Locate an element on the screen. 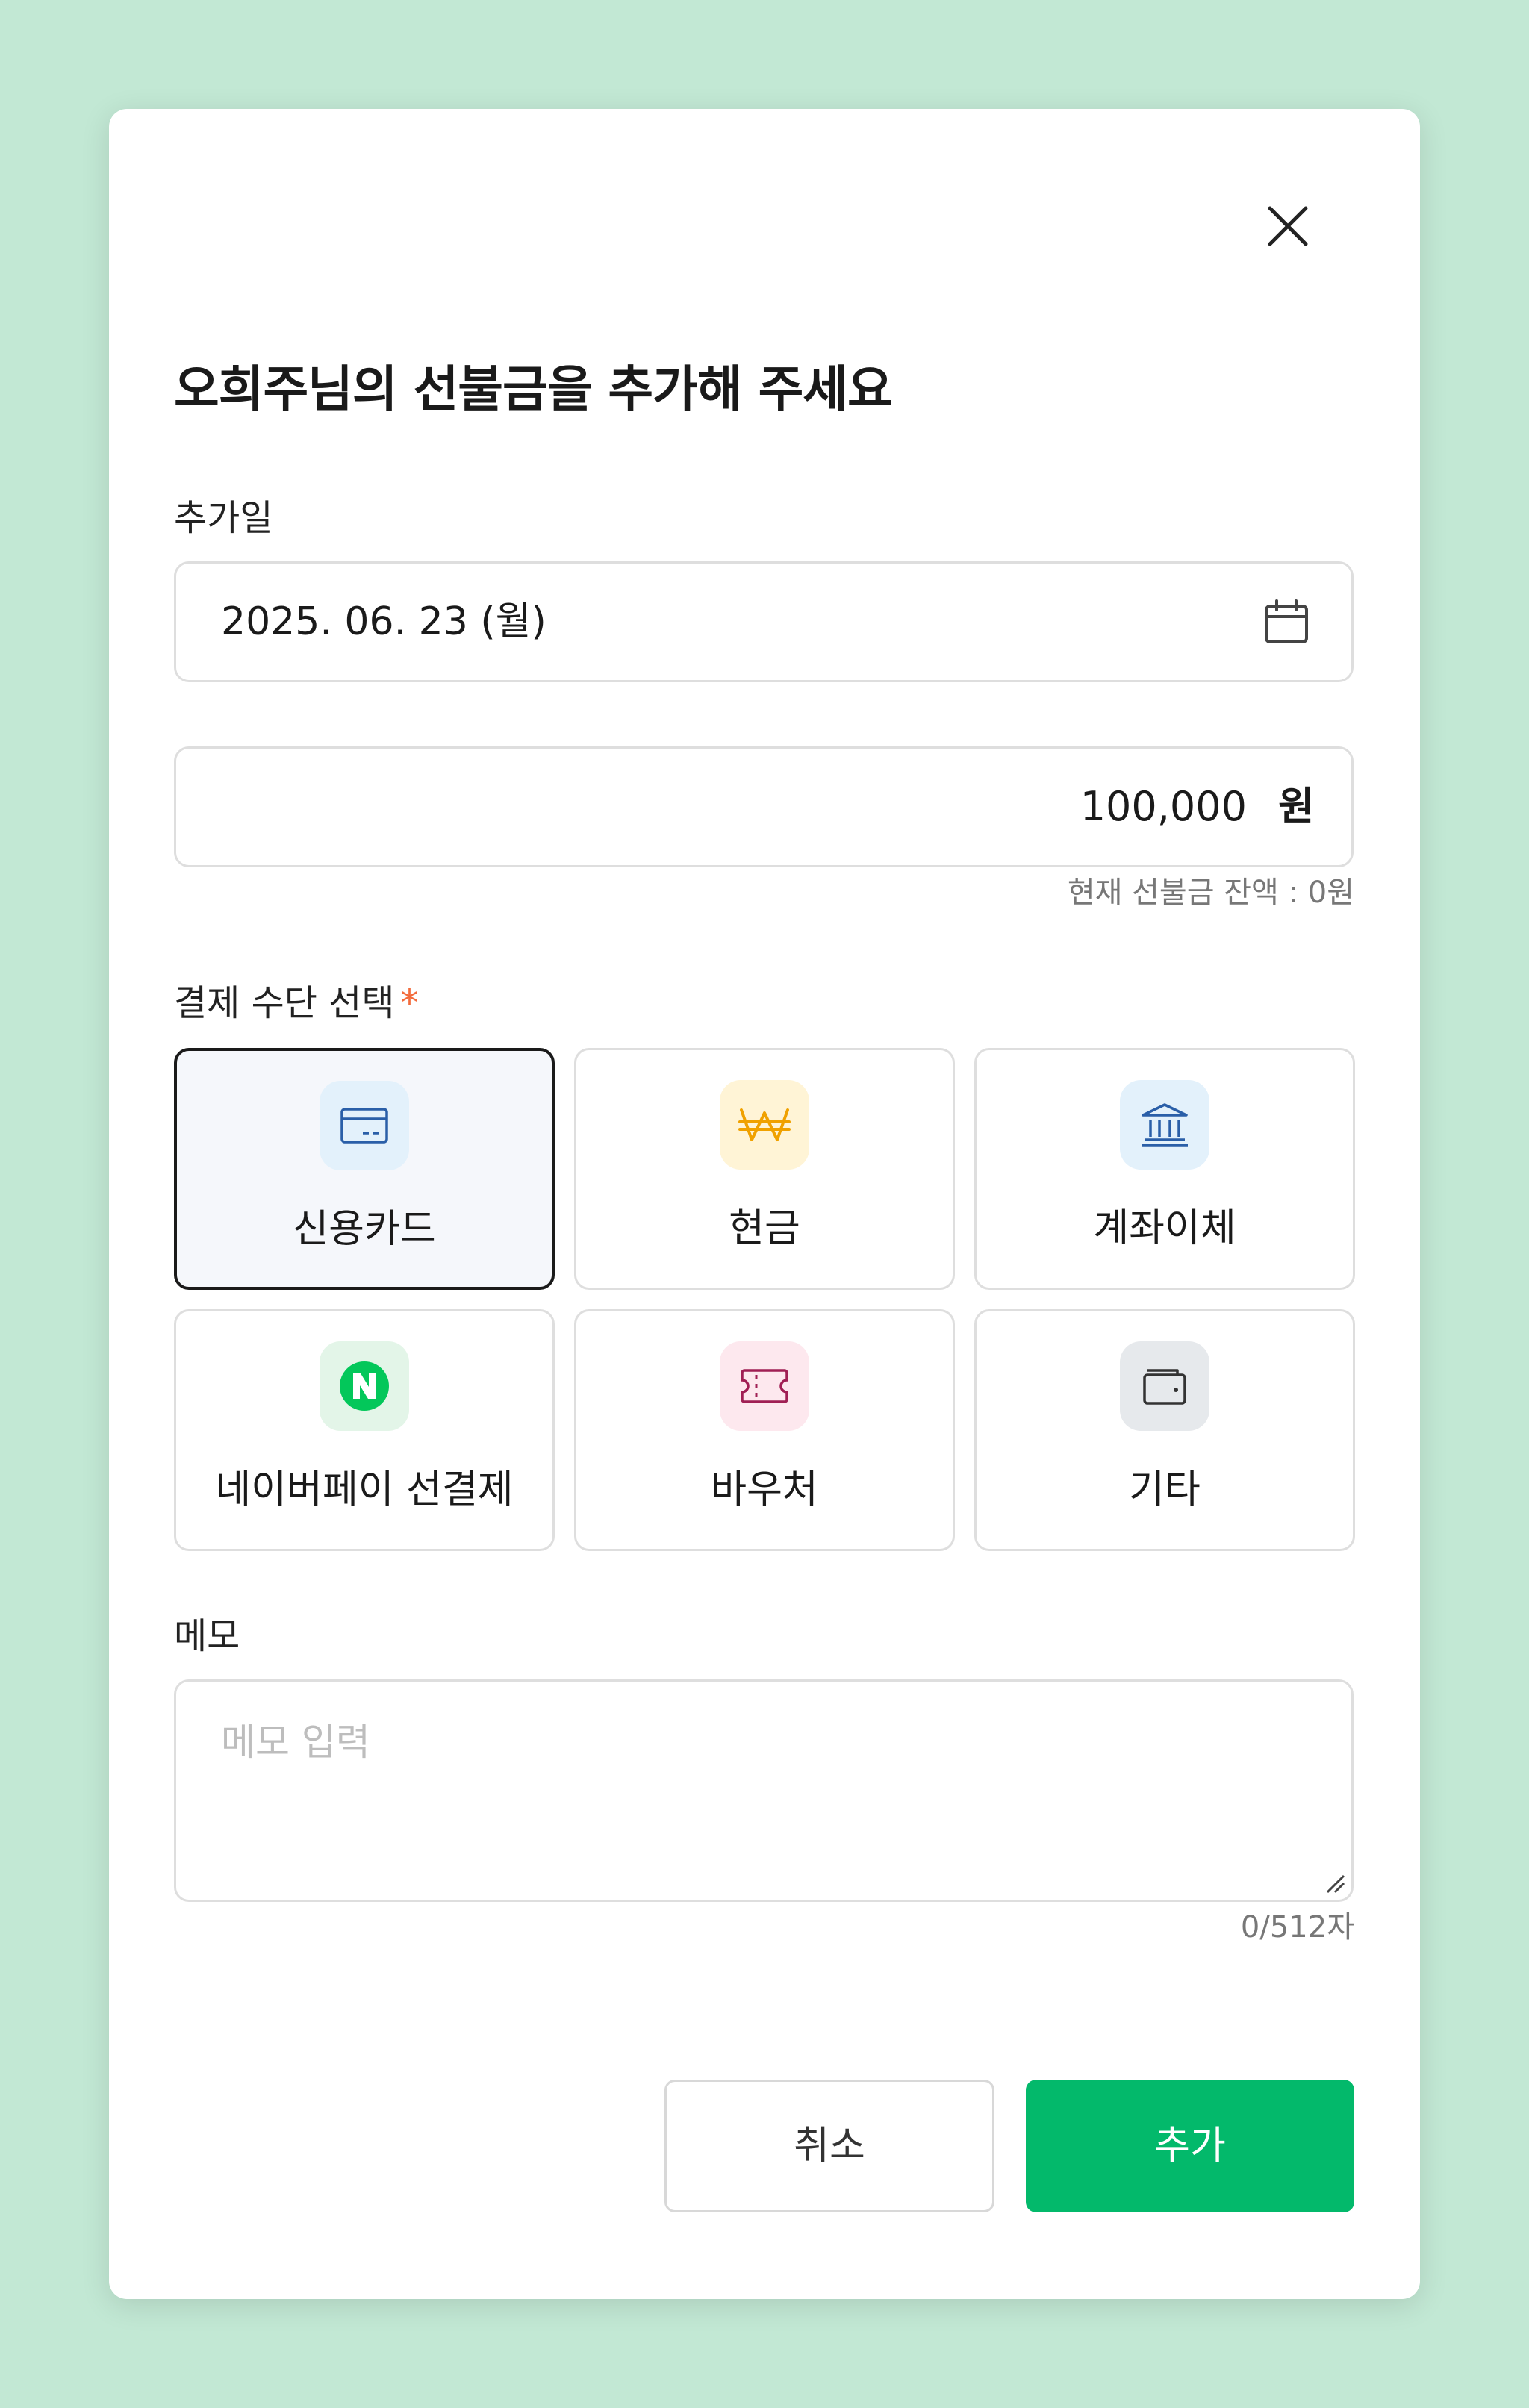  date-field: 2025. 06. 23 (월) is located at coordinates (764, 621).